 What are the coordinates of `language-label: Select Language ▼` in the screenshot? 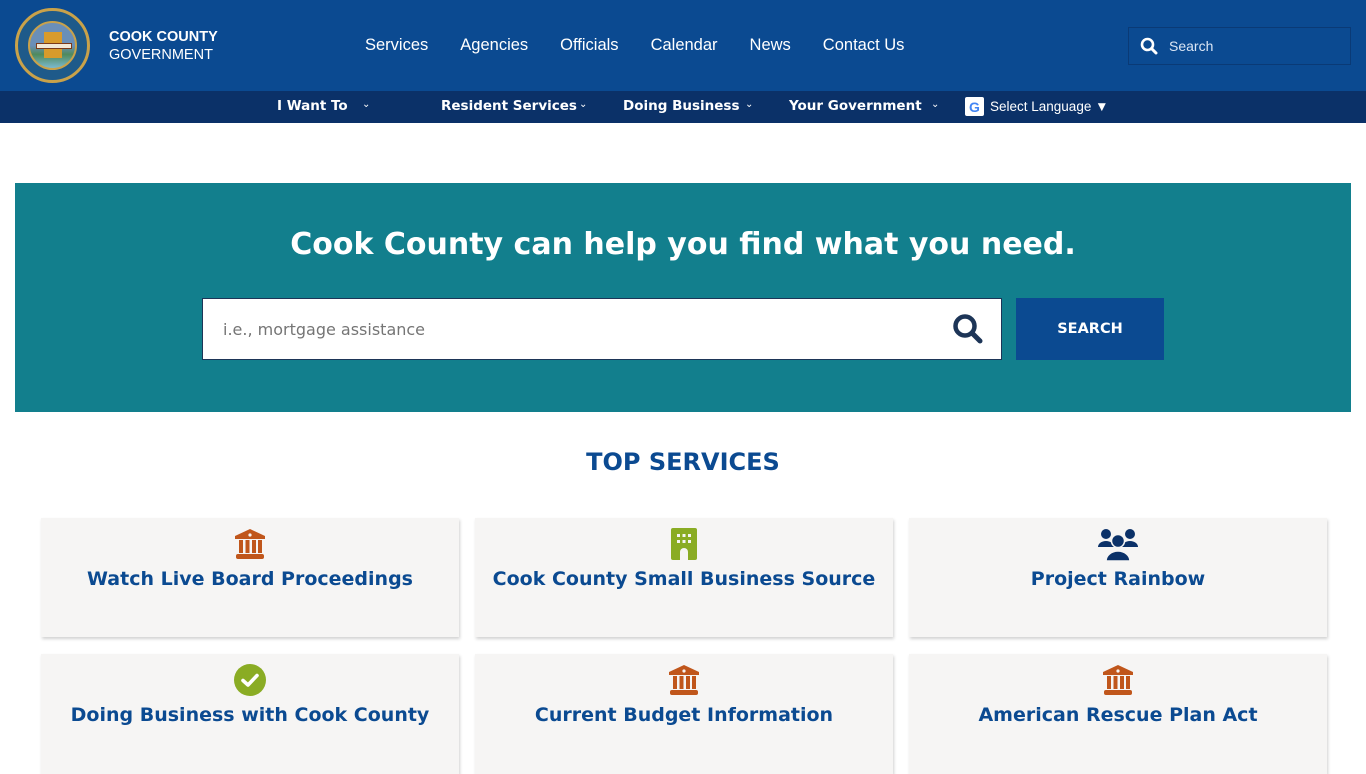 It's located at (1049, 106).